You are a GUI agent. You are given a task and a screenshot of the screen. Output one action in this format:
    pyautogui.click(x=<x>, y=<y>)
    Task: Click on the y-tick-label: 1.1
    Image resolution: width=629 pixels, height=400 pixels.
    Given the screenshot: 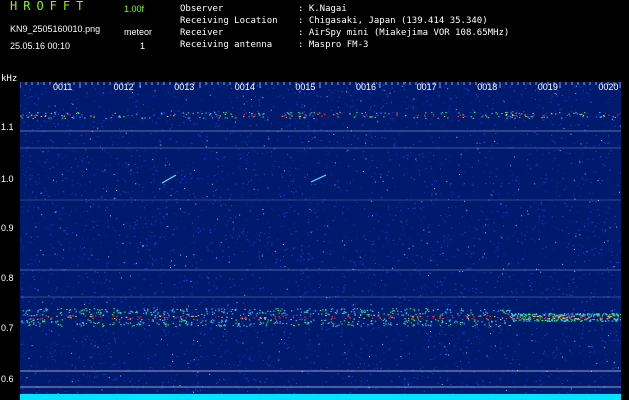 What is the action you would take?
    pyautogui.click(x=7, y=127)
    